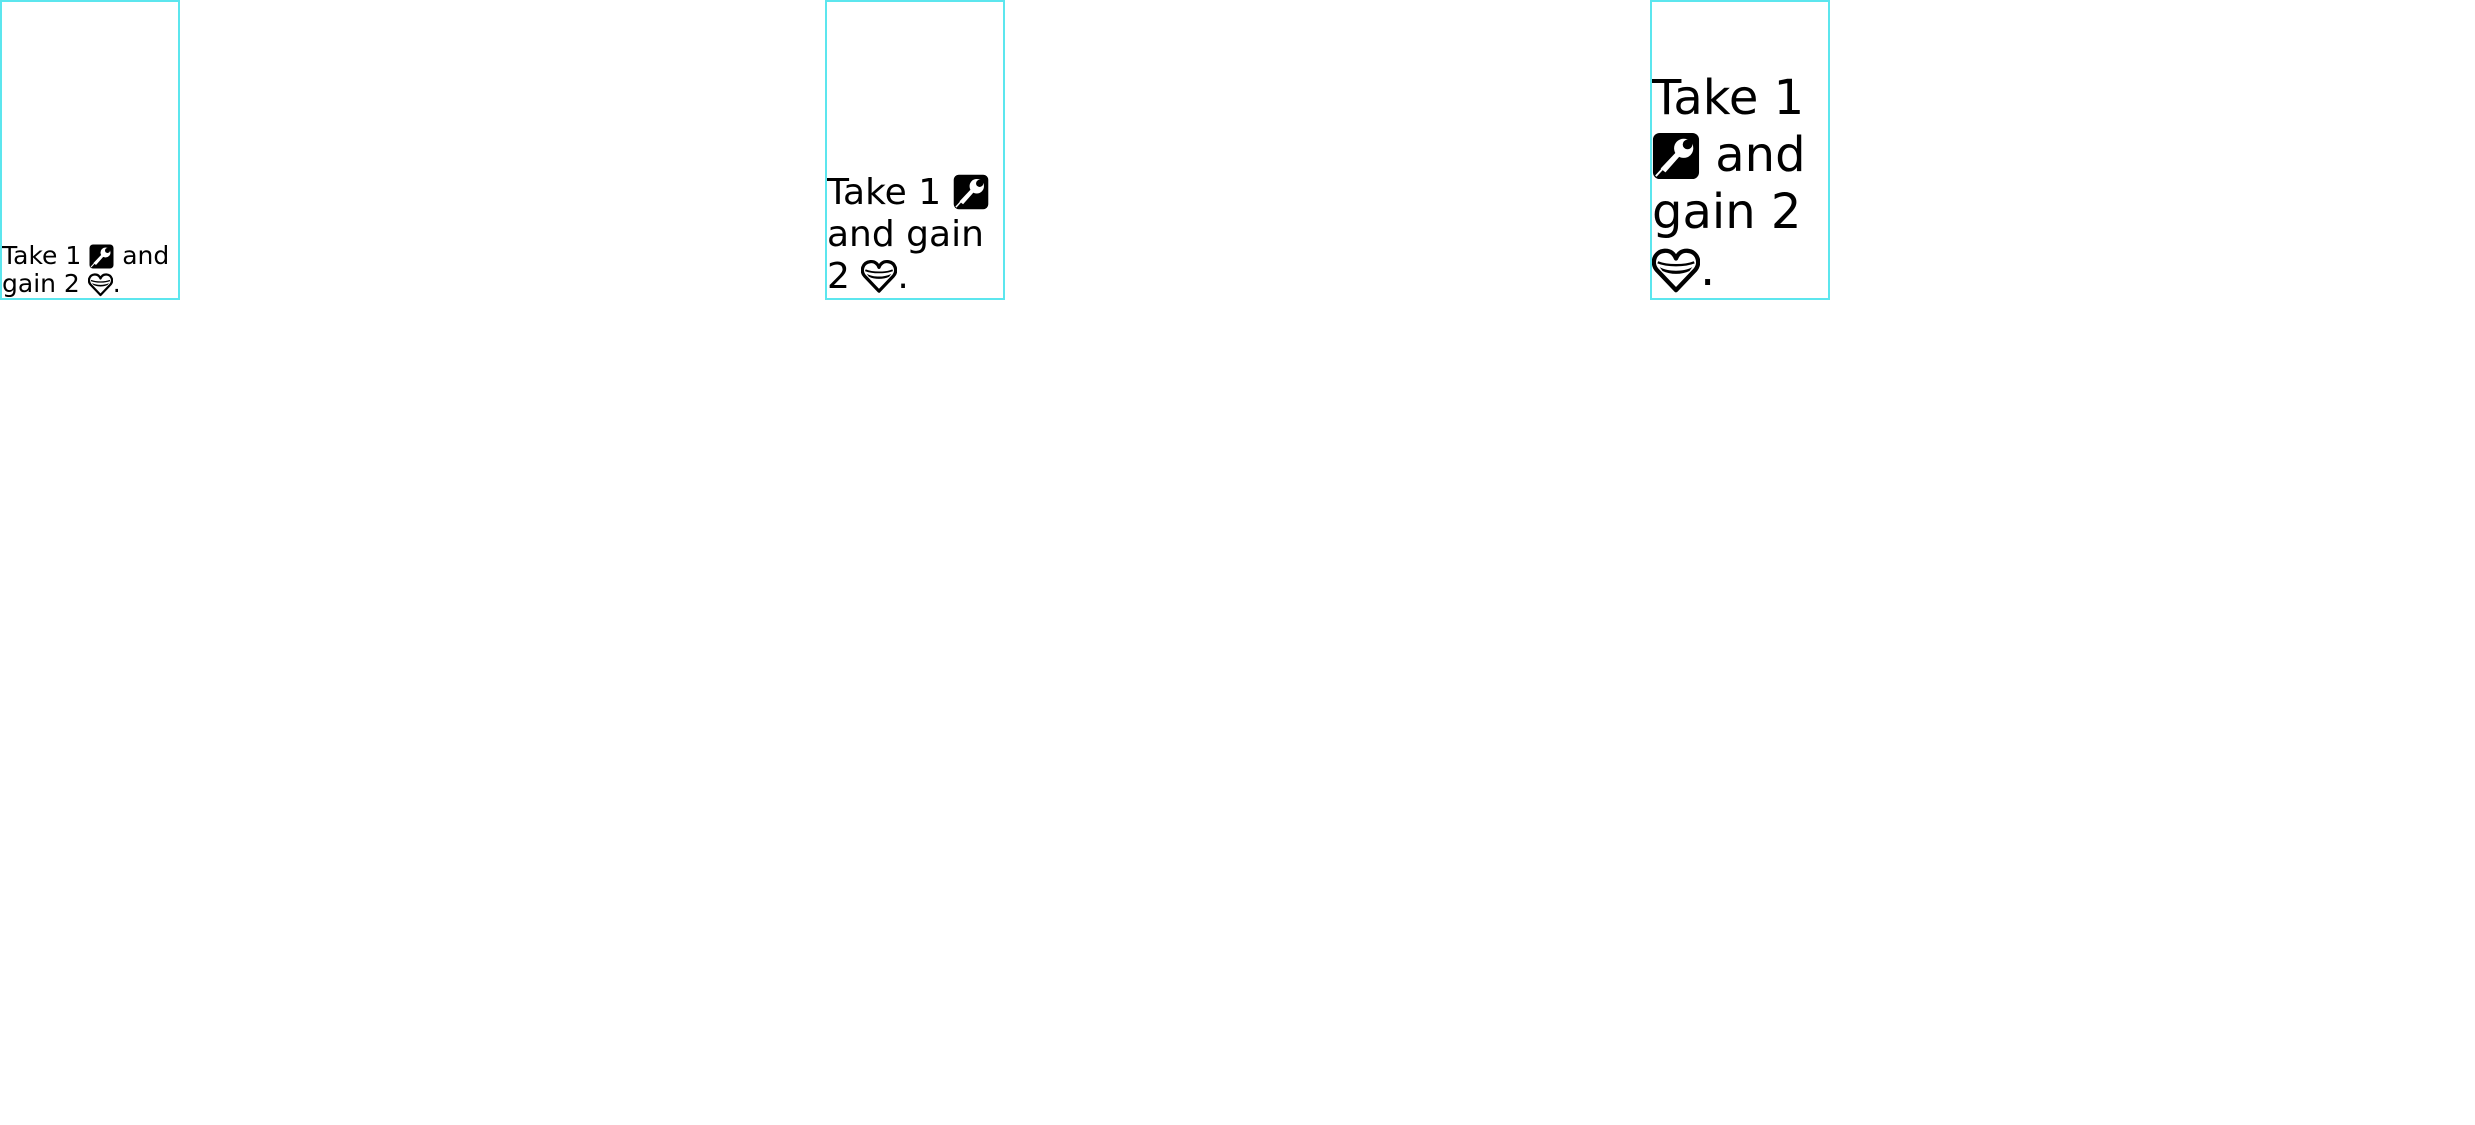 The image size is (2475, 1125). I want to click on card-small: Take 1 and gain 2 ., so click(90, 150).